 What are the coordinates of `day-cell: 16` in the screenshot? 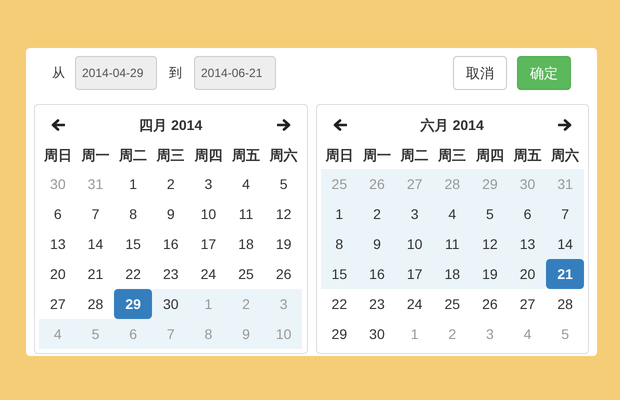 It's located at (377, 274).